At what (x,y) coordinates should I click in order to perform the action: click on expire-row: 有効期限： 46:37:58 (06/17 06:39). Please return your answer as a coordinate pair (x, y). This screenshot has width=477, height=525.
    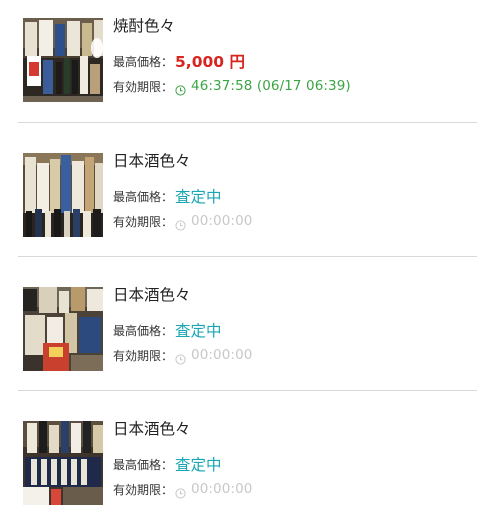
    Looking at the image, I should click on (232, 86).